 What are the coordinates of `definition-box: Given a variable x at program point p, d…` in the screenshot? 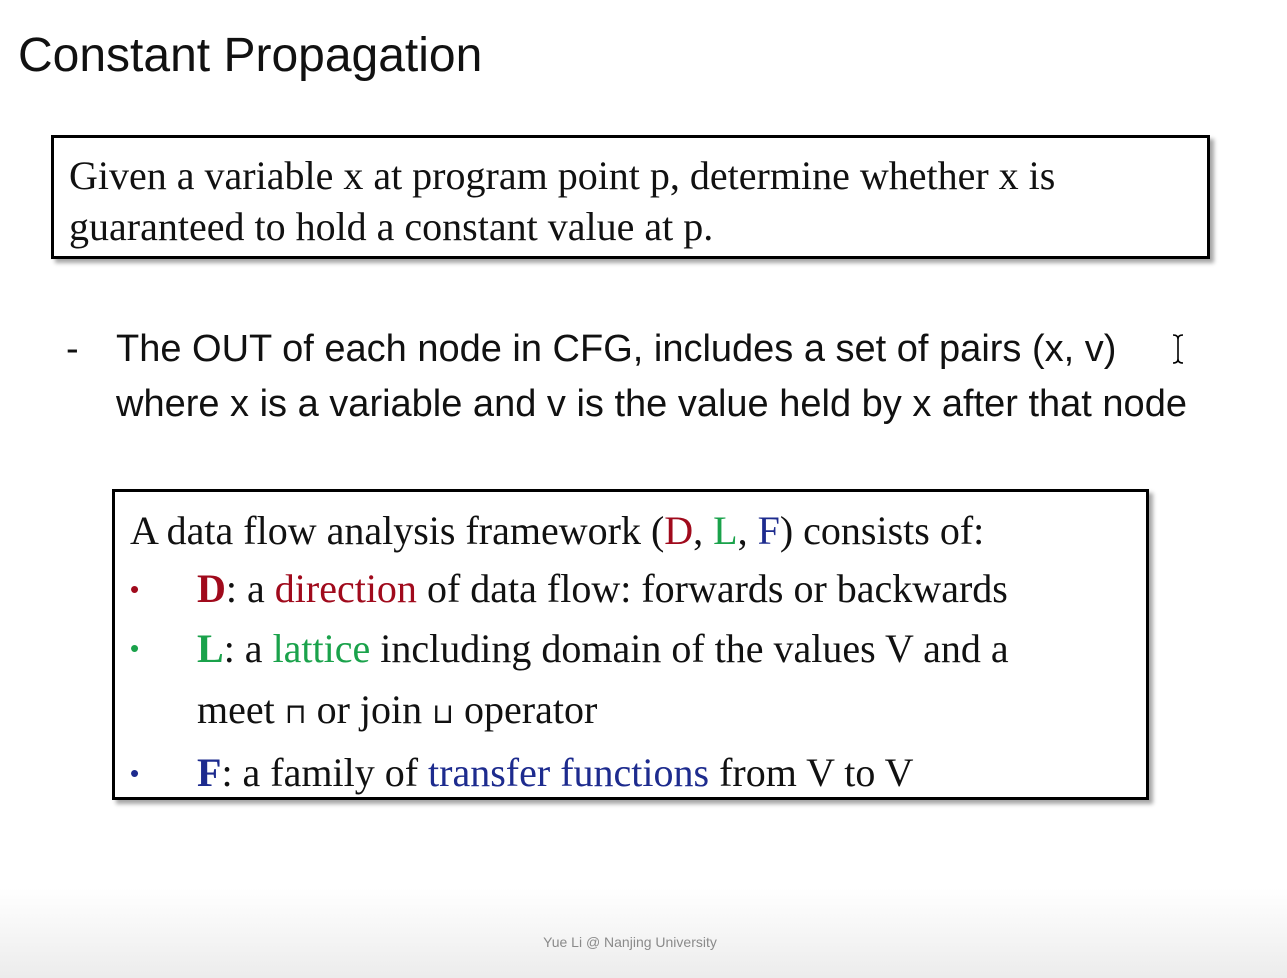 It's located at (630, 197).